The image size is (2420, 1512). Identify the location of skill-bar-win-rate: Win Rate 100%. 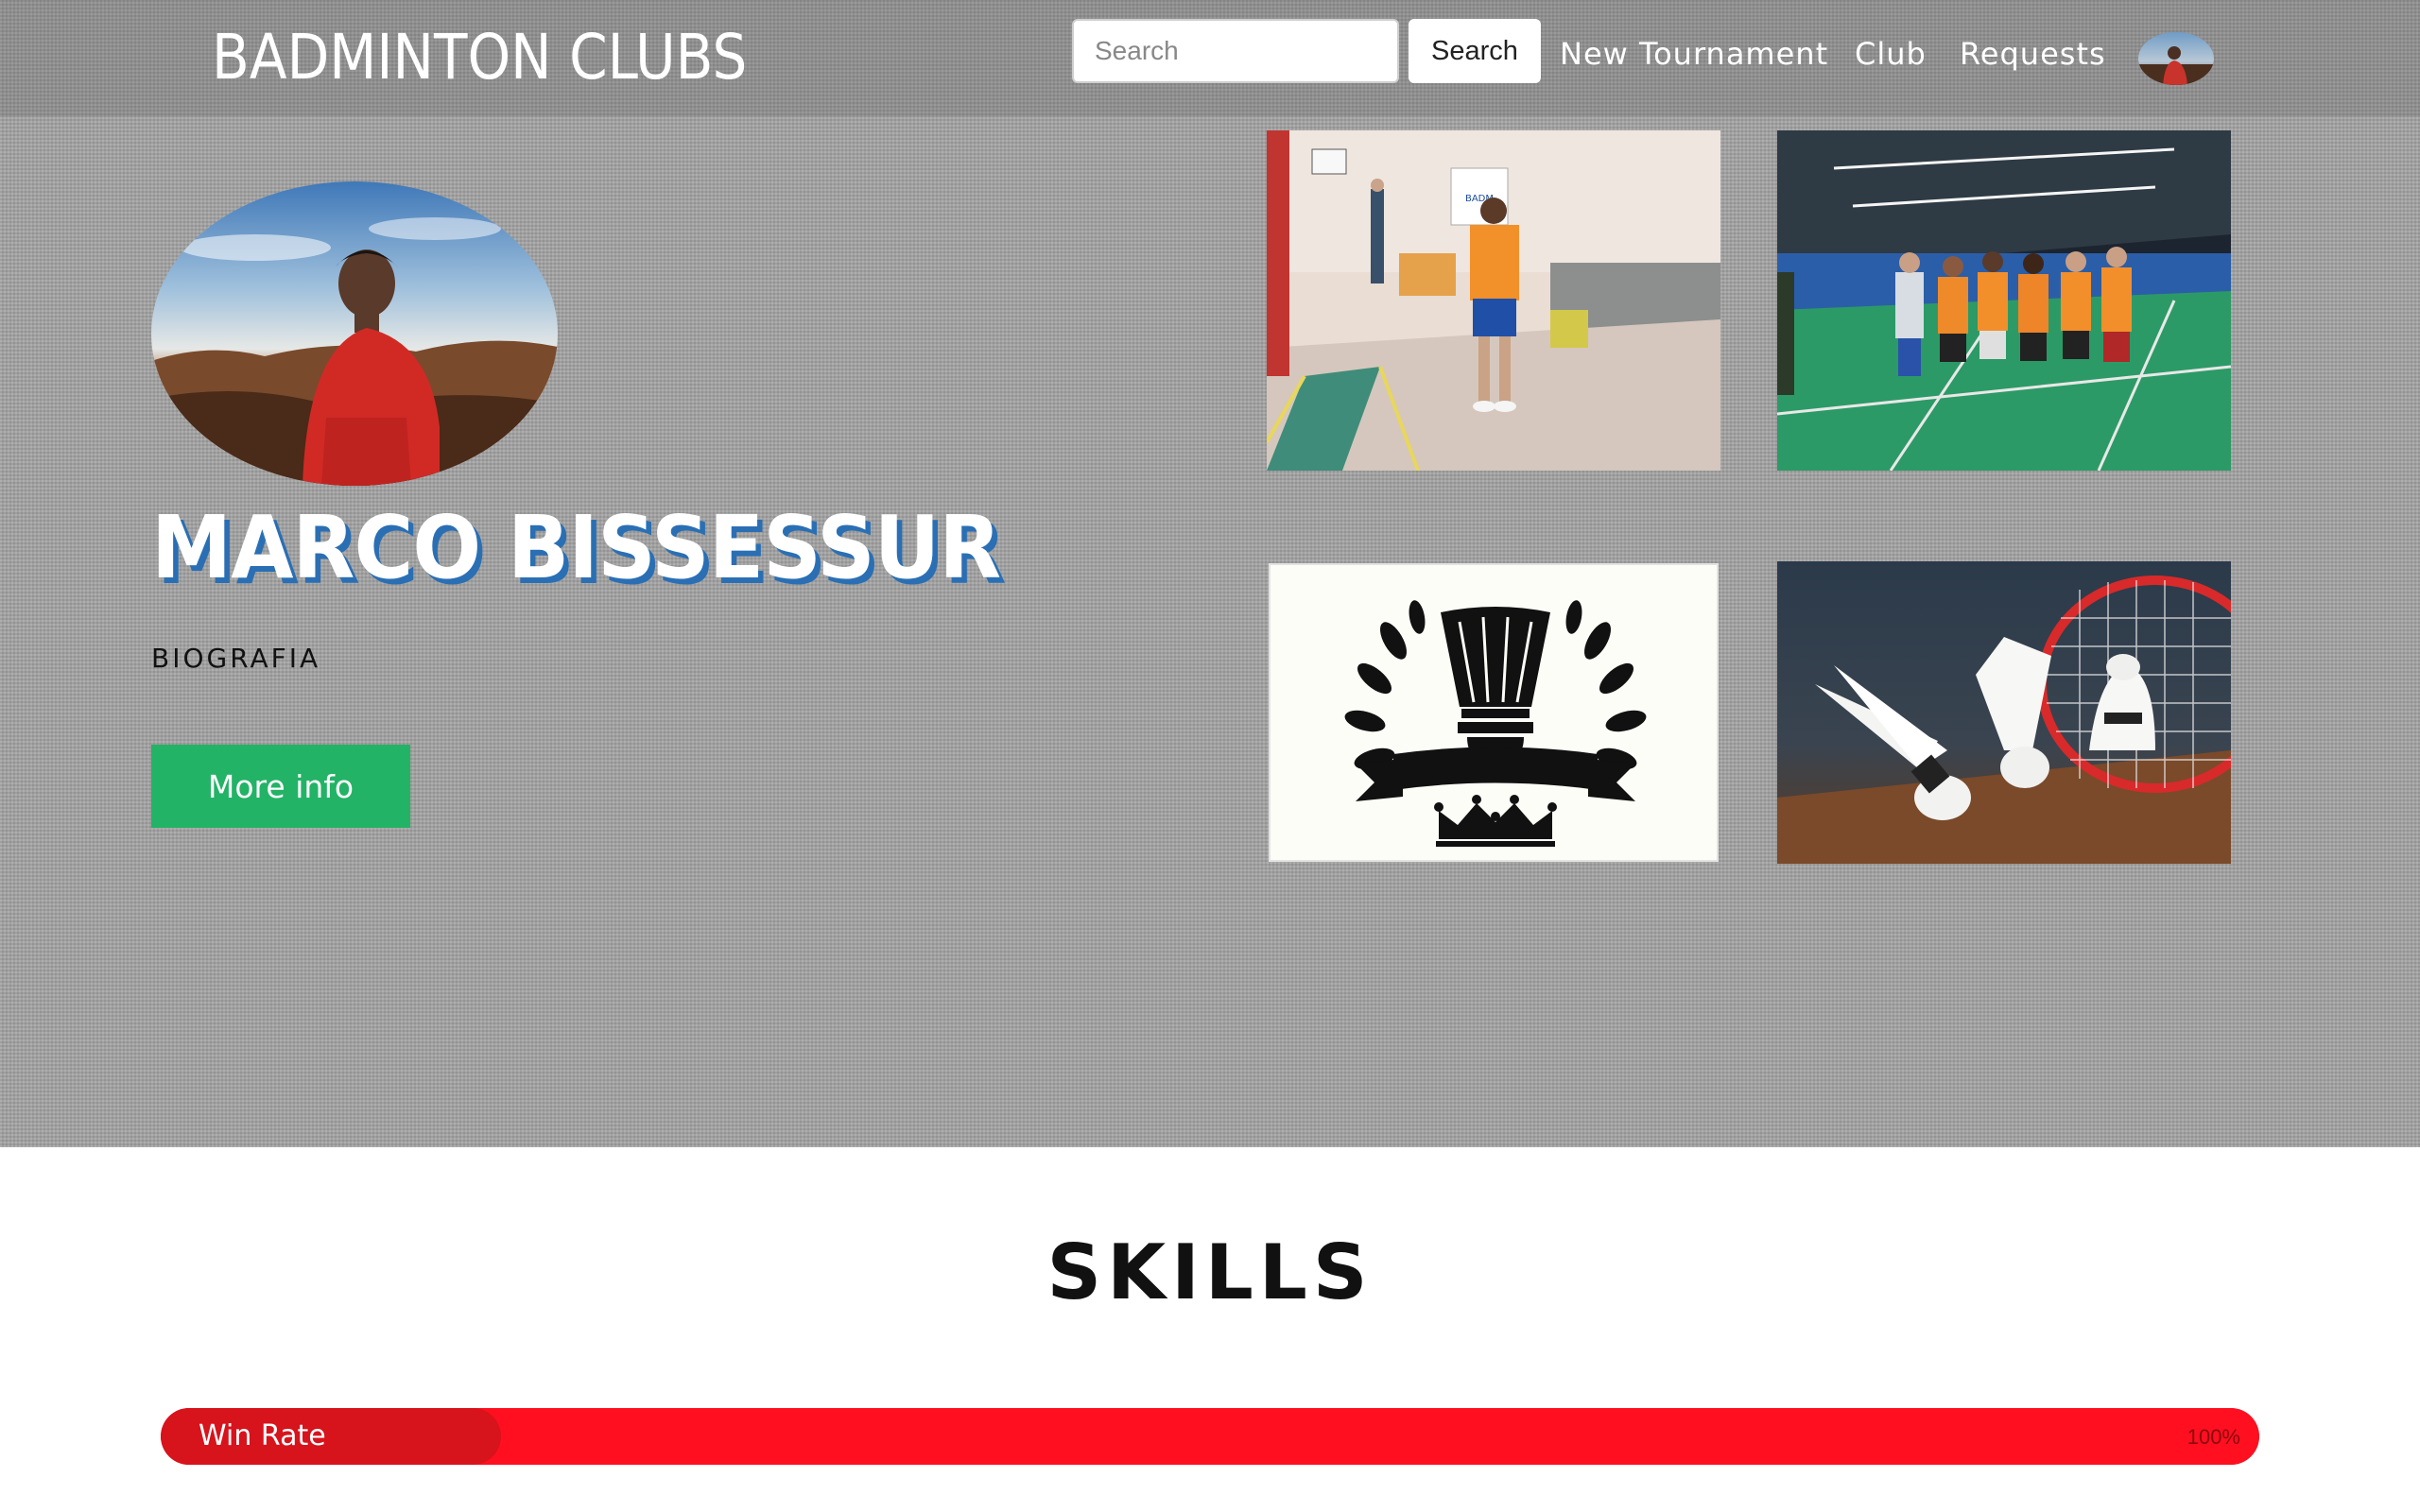
(1210, 1436).